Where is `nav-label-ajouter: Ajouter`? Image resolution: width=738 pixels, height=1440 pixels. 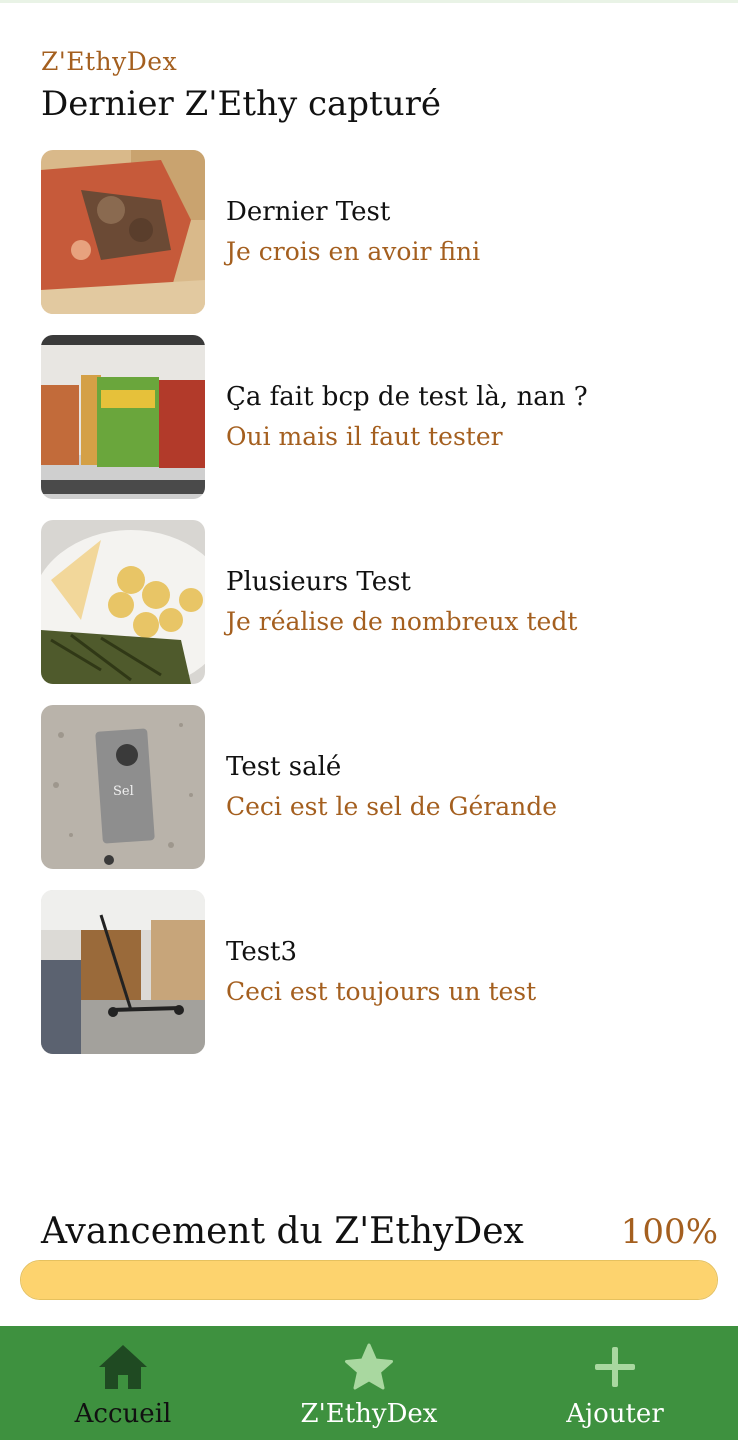
nav-label-ajouter: Ajouter is located at coordinates (615, 1414).